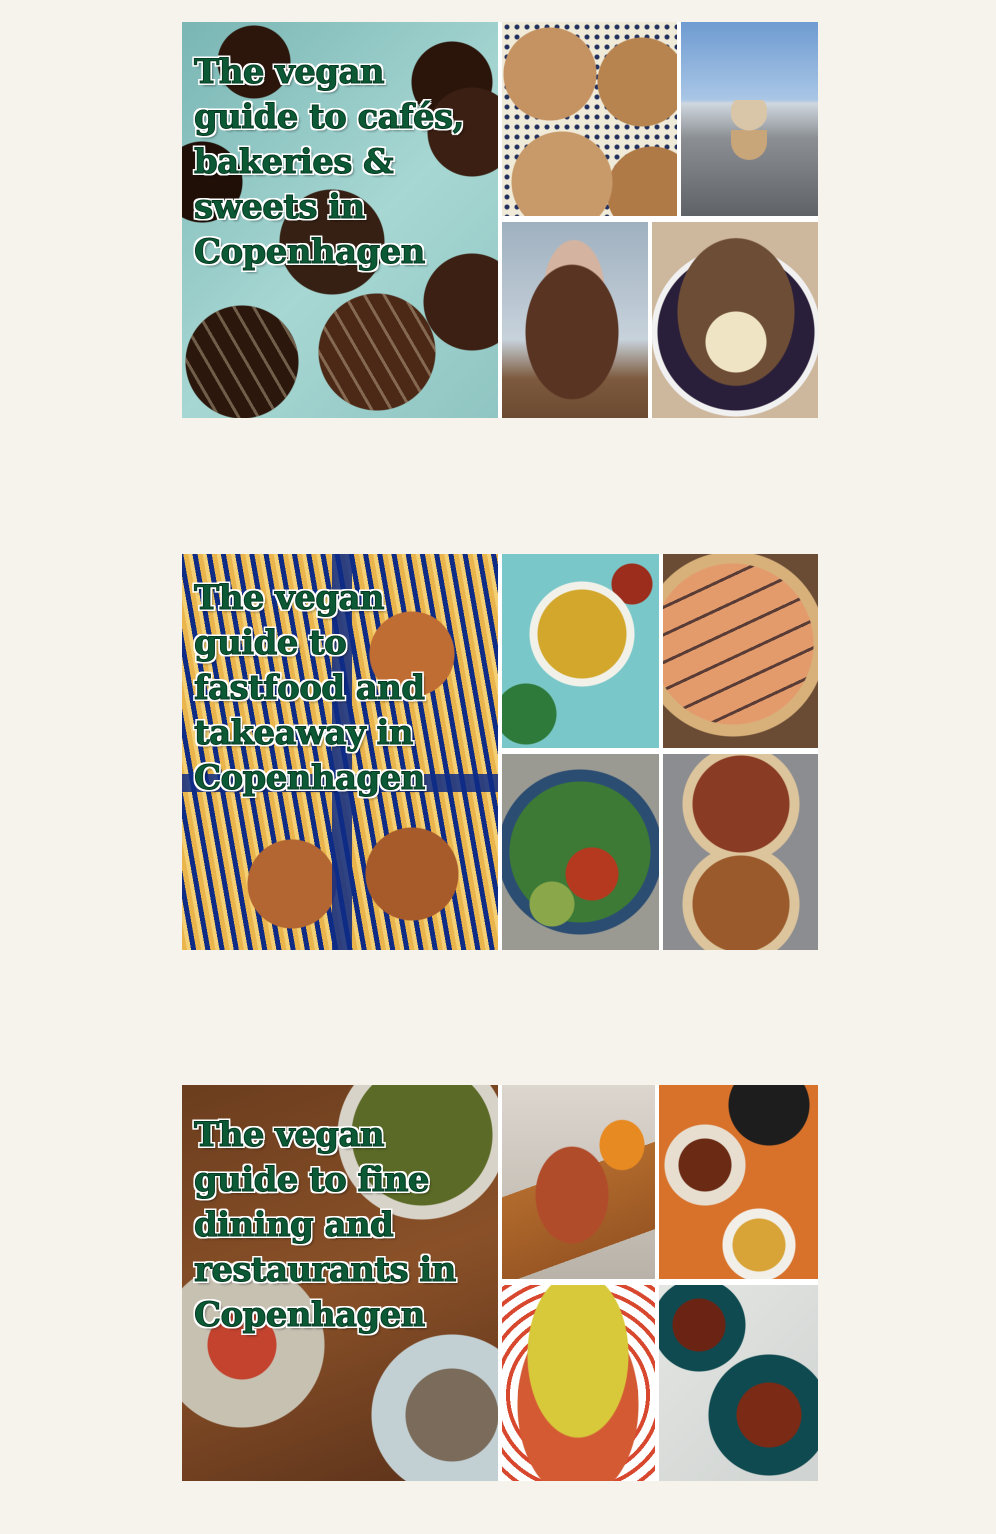  What do you see at coordinates (740, 651) in the screenshot?
I see `pizza-image` at bounding box center [740, 651].